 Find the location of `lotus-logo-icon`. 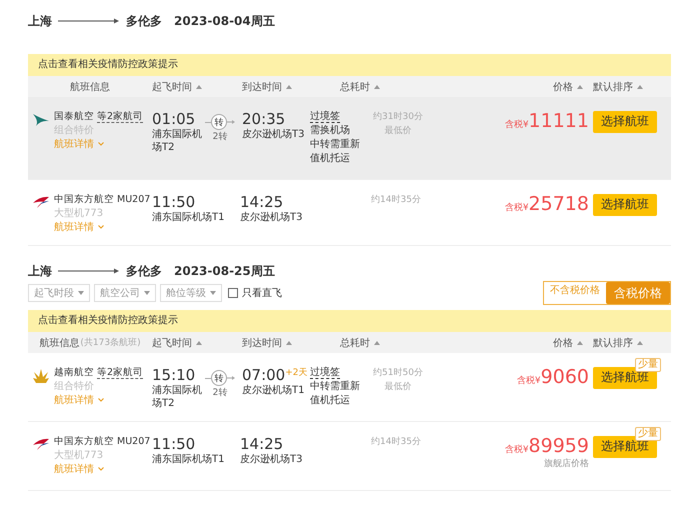

lotus-logo-icon is located at coordinates (41, 376).